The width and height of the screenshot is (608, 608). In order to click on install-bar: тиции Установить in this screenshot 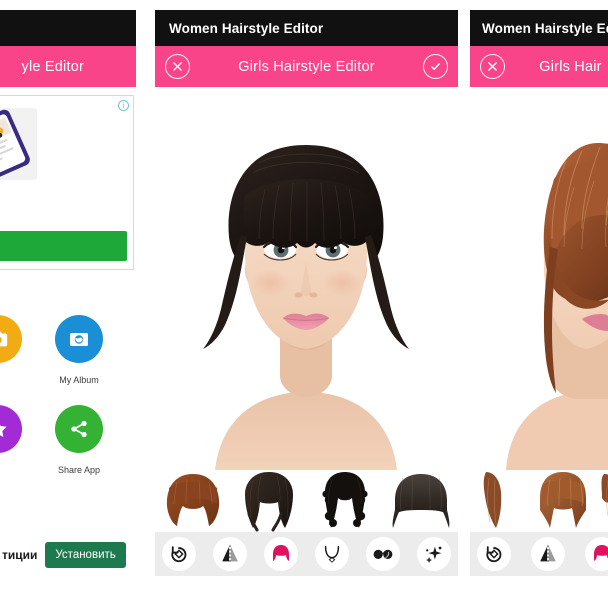, I will do `click(68, 555)`.